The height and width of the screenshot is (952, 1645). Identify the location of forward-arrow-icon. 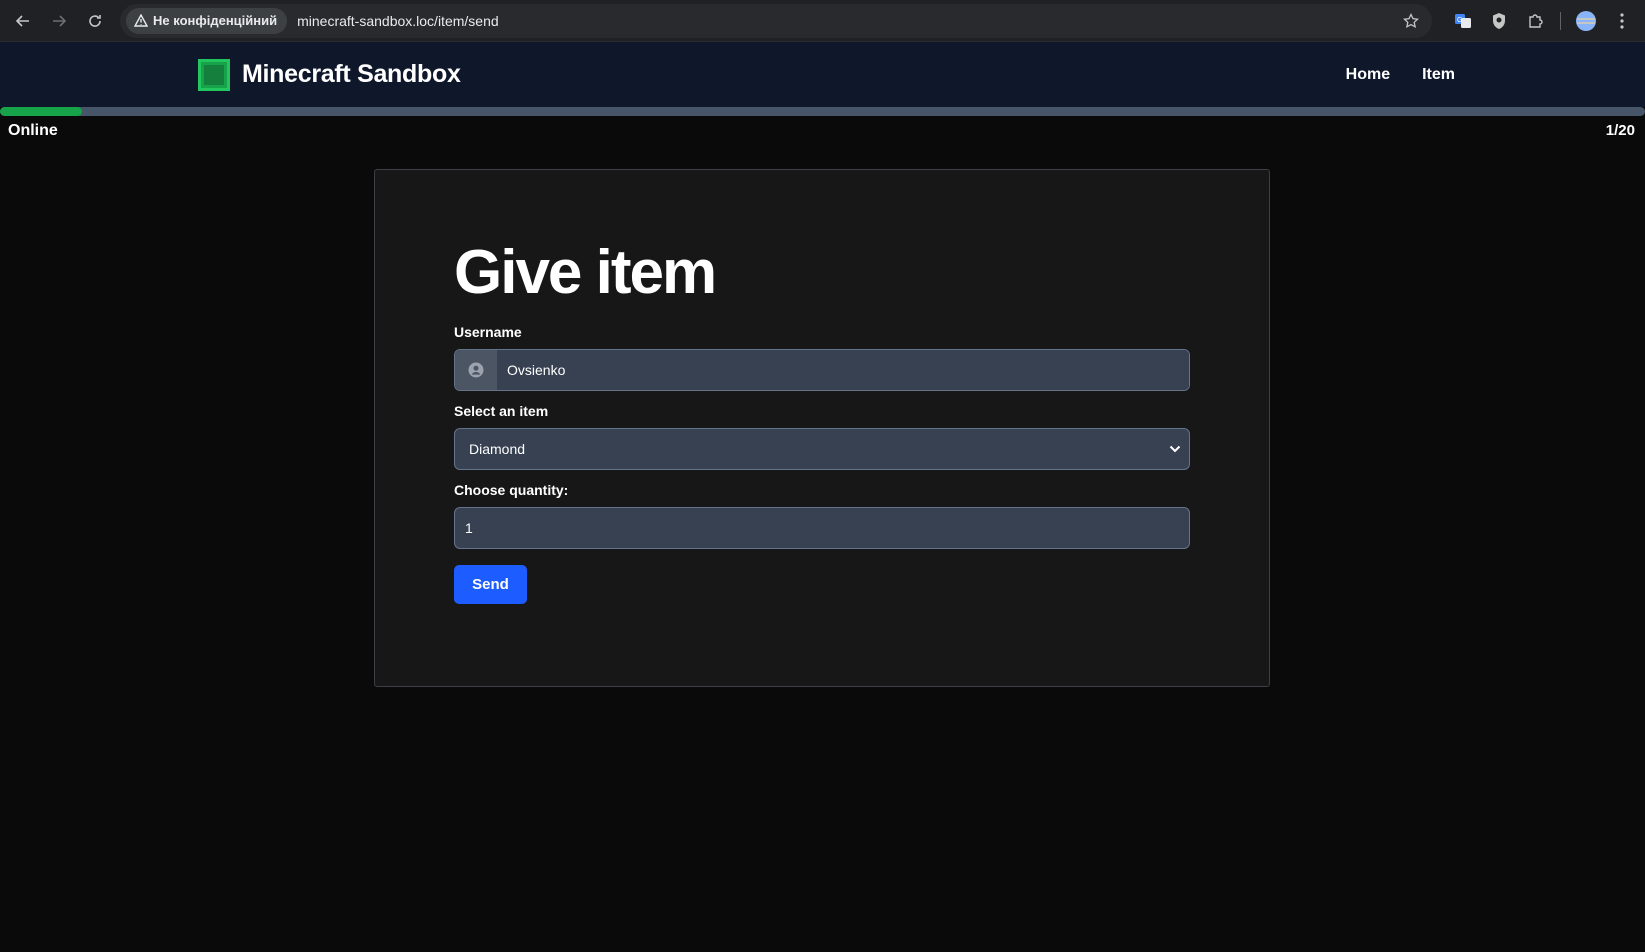
(60, 20).